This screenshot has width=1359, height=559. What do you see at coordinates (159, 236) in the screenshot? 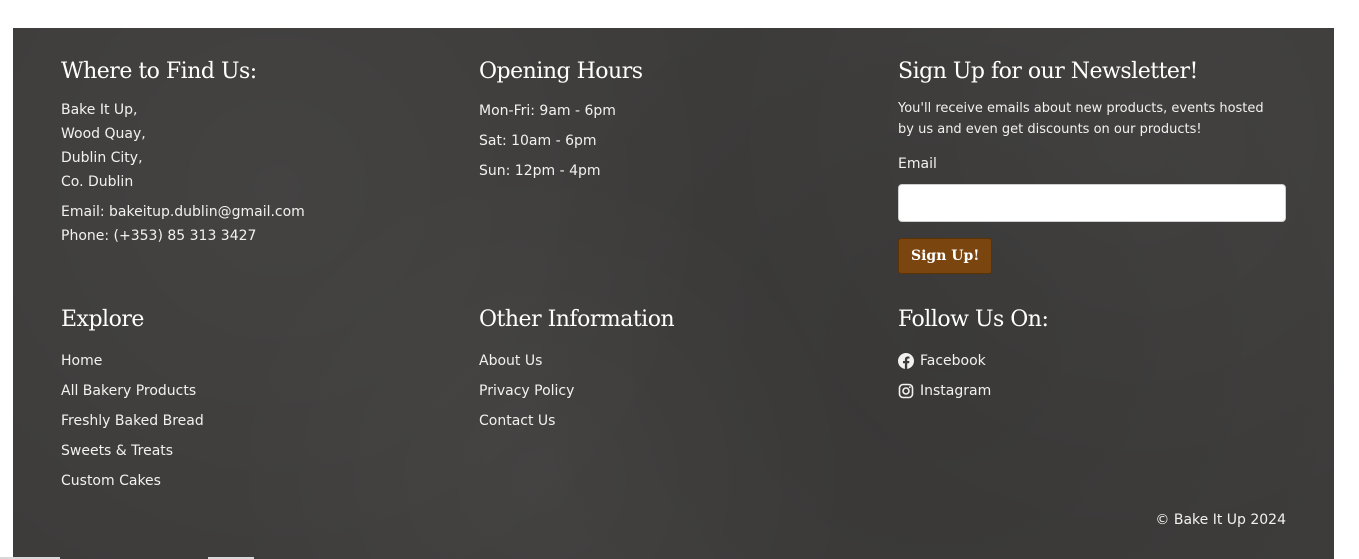
I see `contact-phone: Phone: (+353) 85 313 3427` at bounding box center [159, 236].